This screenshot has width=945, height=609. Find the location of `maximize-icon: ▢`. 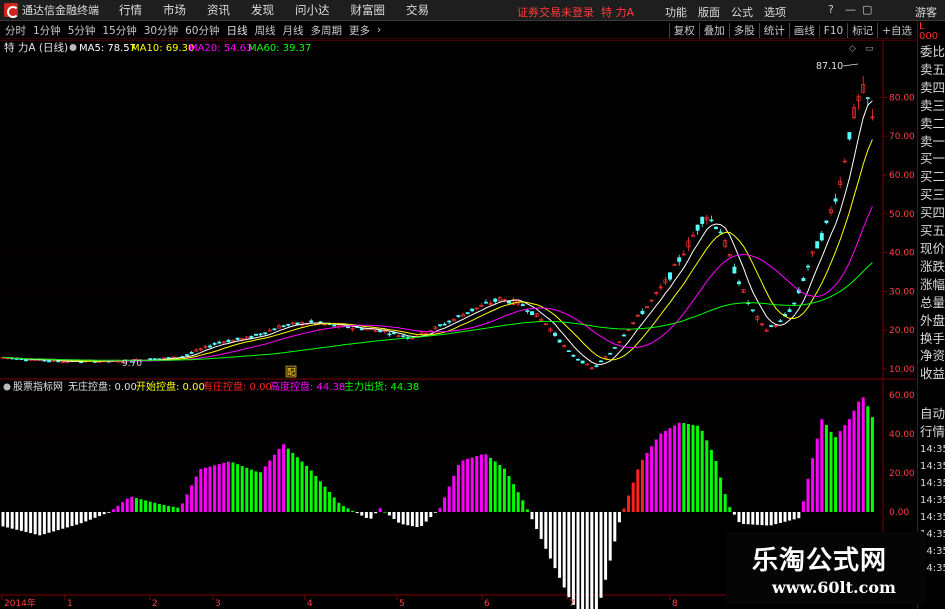

maximize-icon: ▢ is located at coordinates (867, 9).